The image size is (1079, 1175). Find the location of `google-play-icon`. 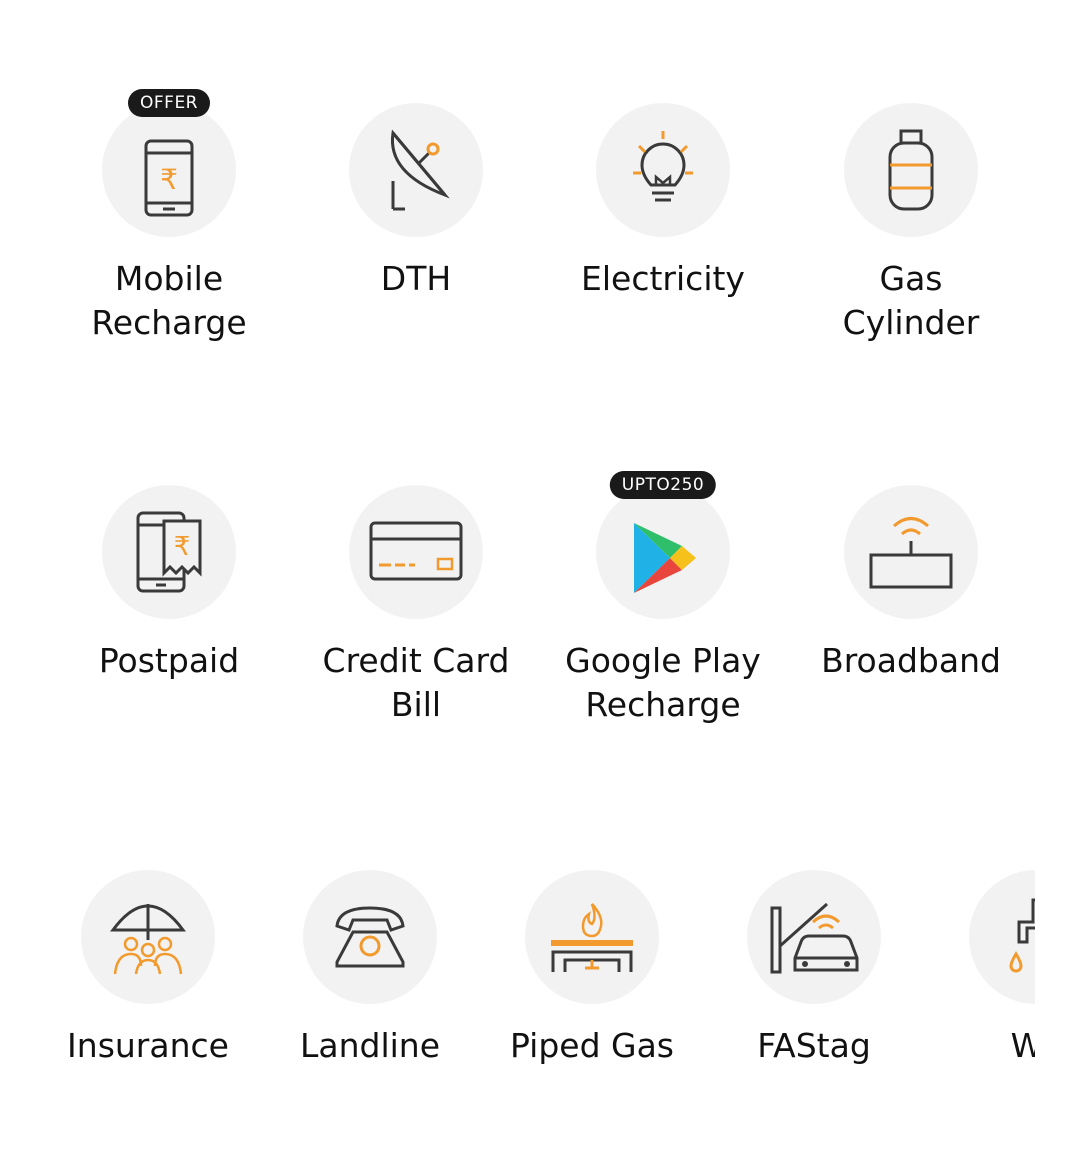

google-play-icon is located at coordinates (663, 552).